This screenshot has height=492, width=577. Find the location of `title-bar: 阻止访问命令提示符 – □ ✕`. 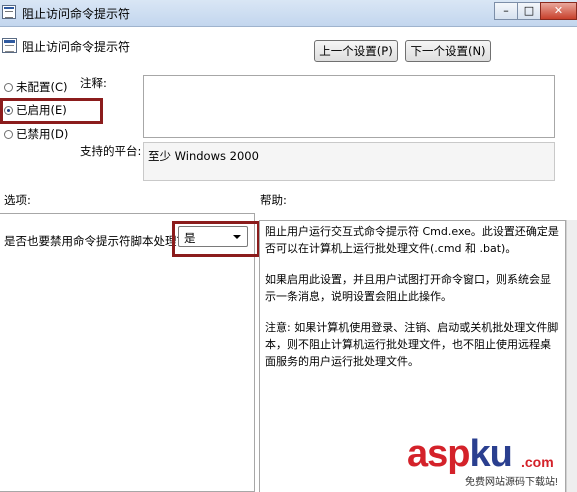

title-bar: 阻止访问命令提示符 – □ ✕ is located at coordinates (288, 13).